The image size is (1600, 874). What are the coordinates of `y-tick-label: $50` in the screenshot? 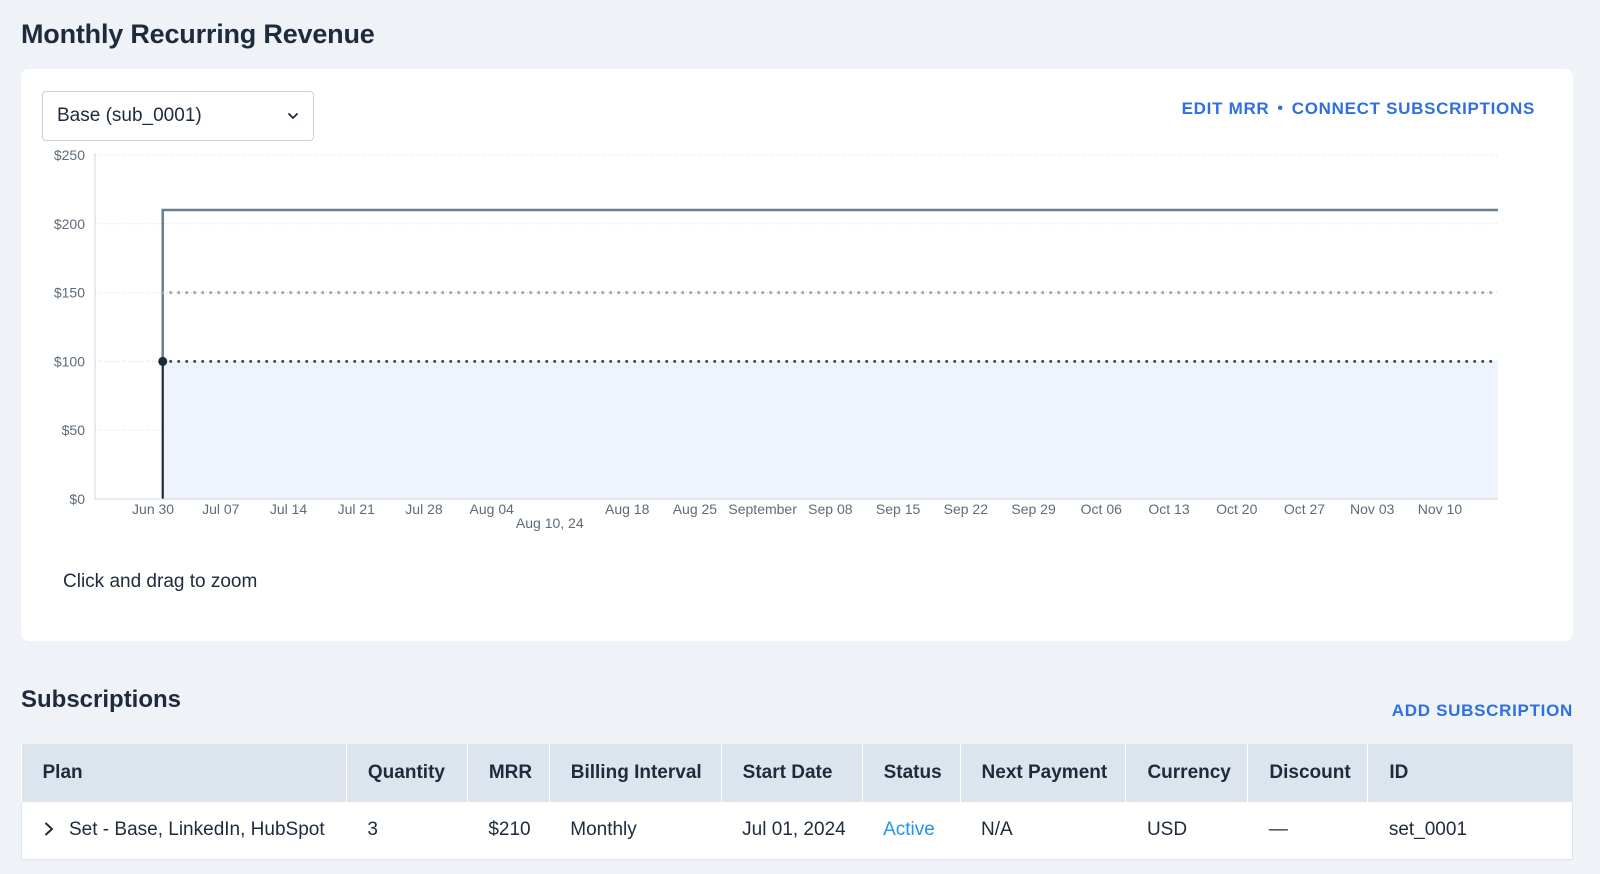 It's located at (74, 430).